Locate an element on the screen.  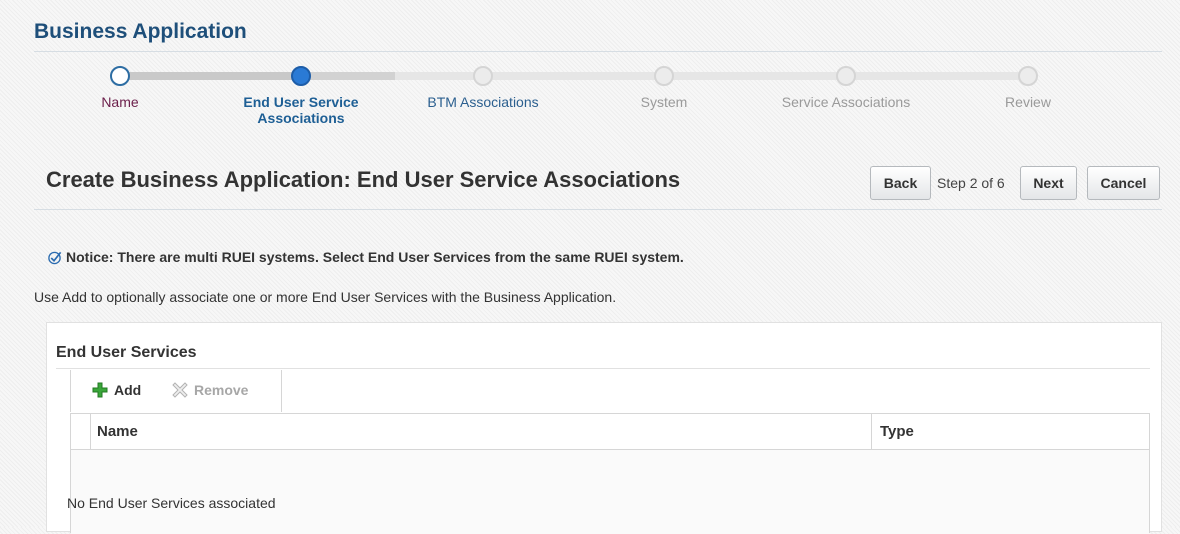
title-divider is located at coordinates (598, 51).